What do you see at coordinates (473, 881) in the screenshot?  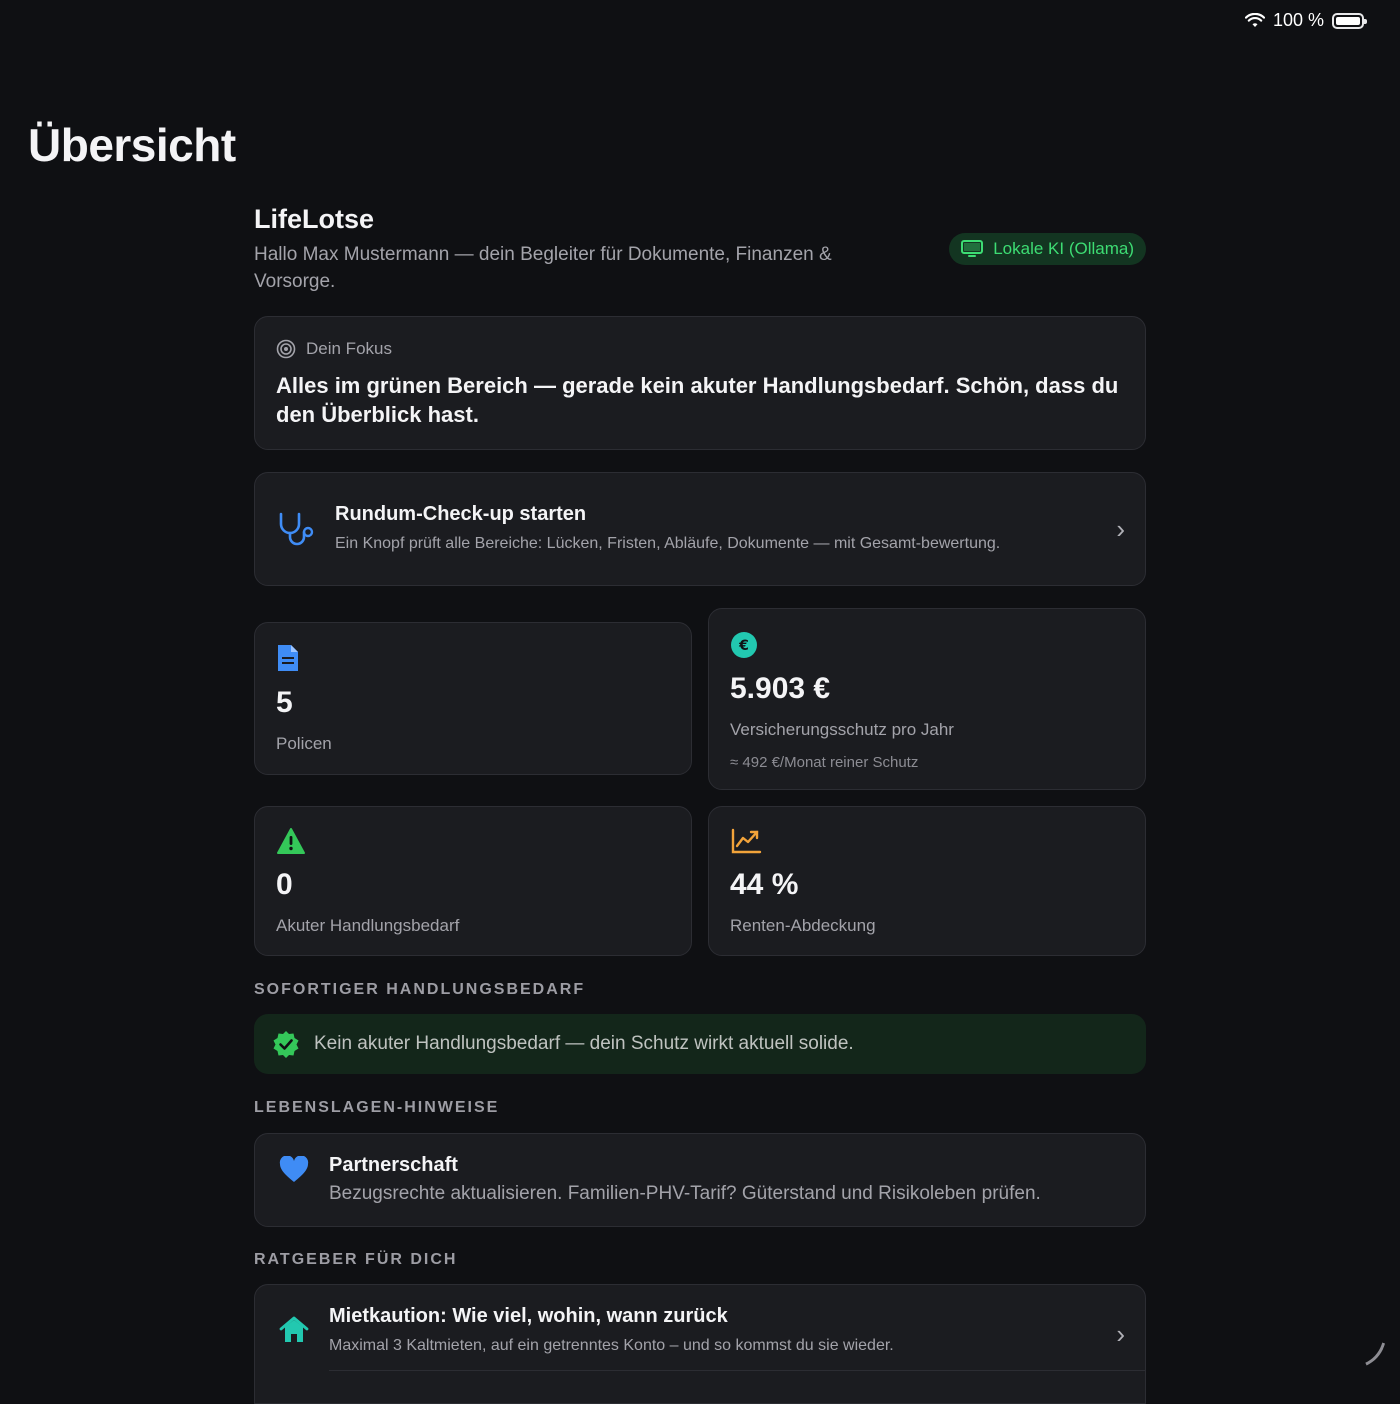 I see `stat-card-urgent: 0 Akuter Handlungsbedarf` at bounding box center [473, 881].